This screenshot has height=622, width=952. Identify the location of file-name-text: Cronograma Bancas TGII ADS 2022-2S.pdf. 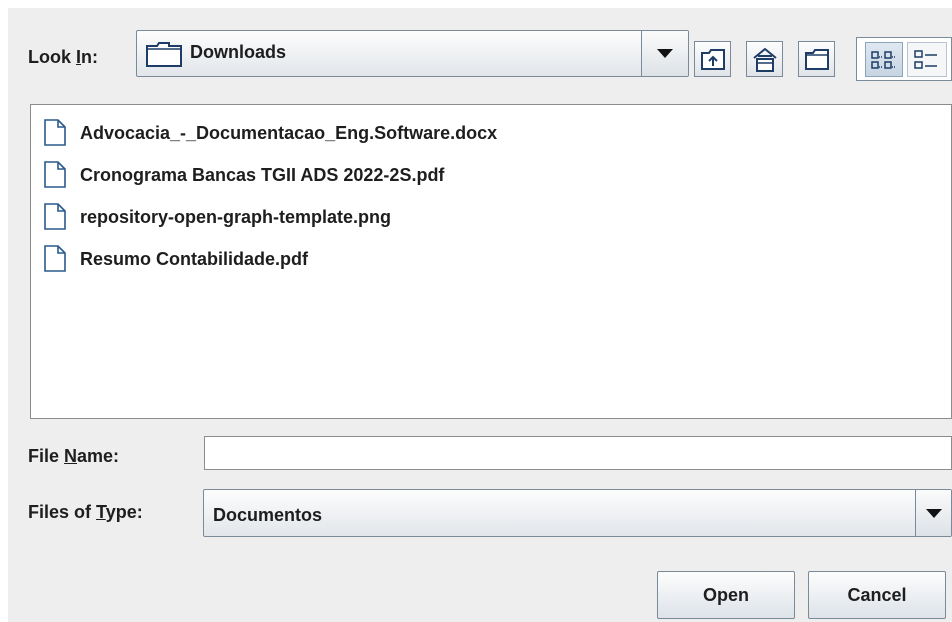
(262, 175).